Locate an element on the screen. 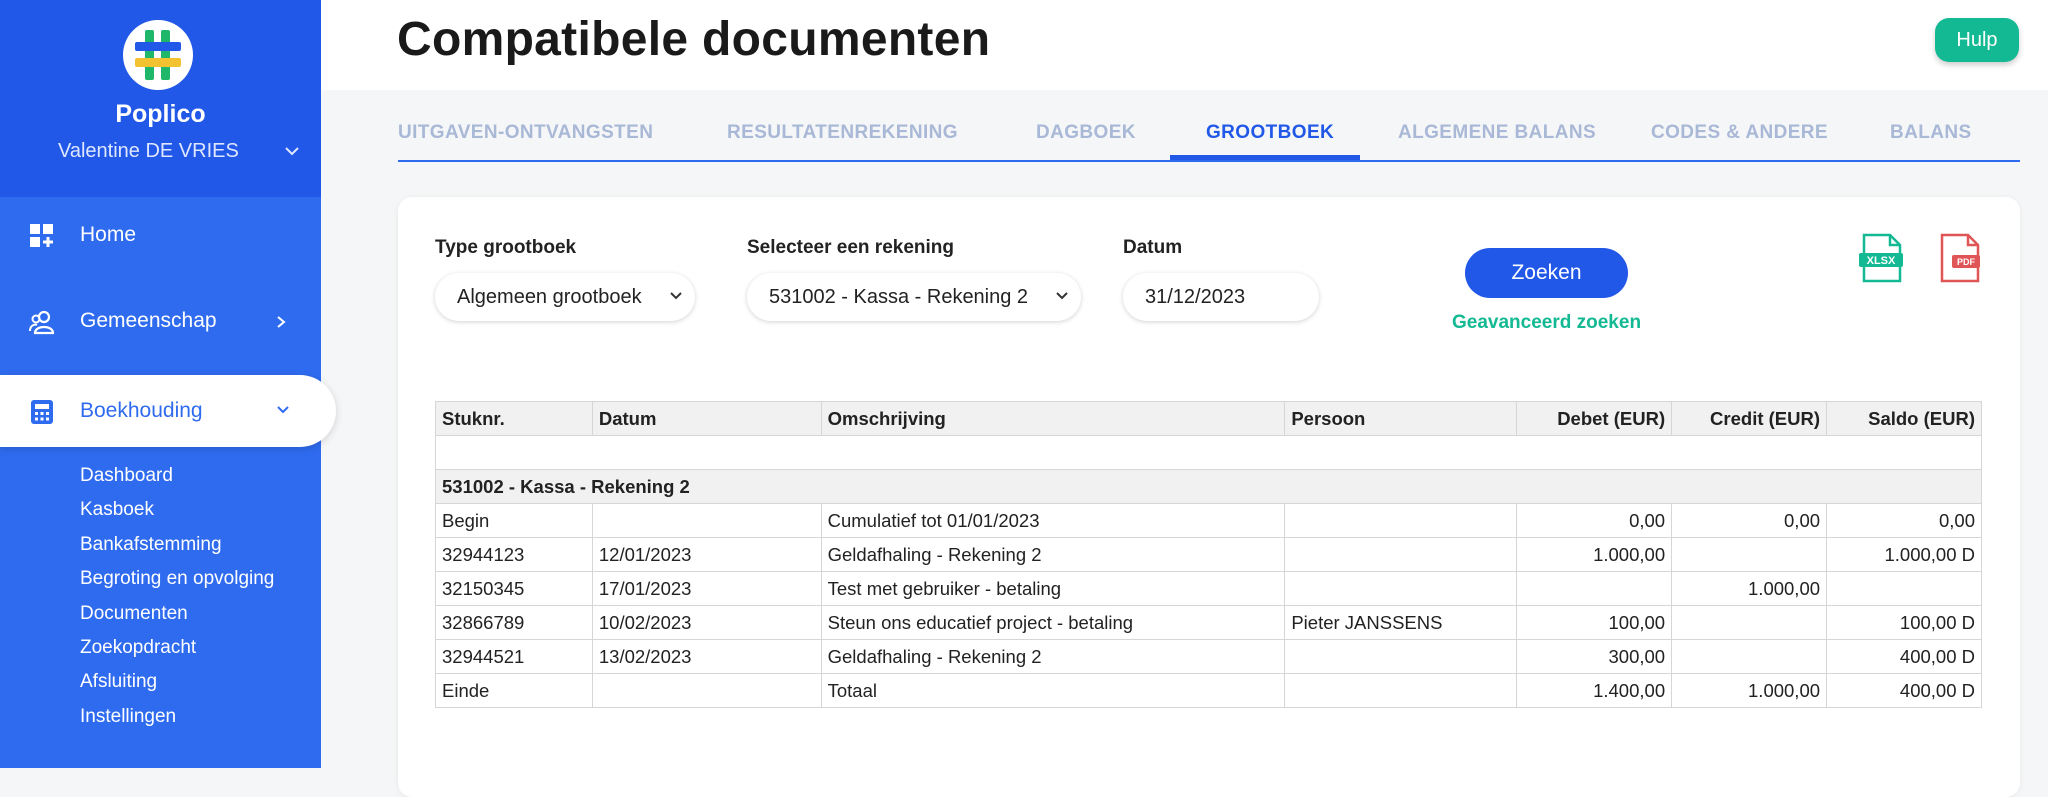  cell-omschrijving: Test met gebruiker - betaling is located at coordinates (1053, 588).